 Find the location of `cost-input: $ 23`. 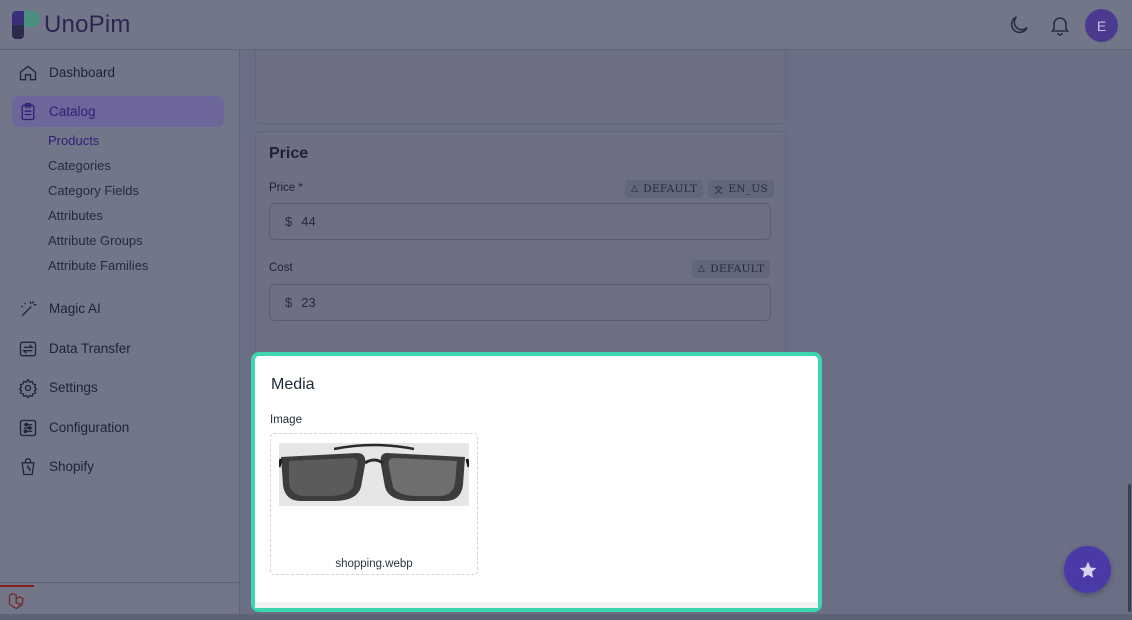

cost-input: $ 23 is located at coordinates (520, 302).